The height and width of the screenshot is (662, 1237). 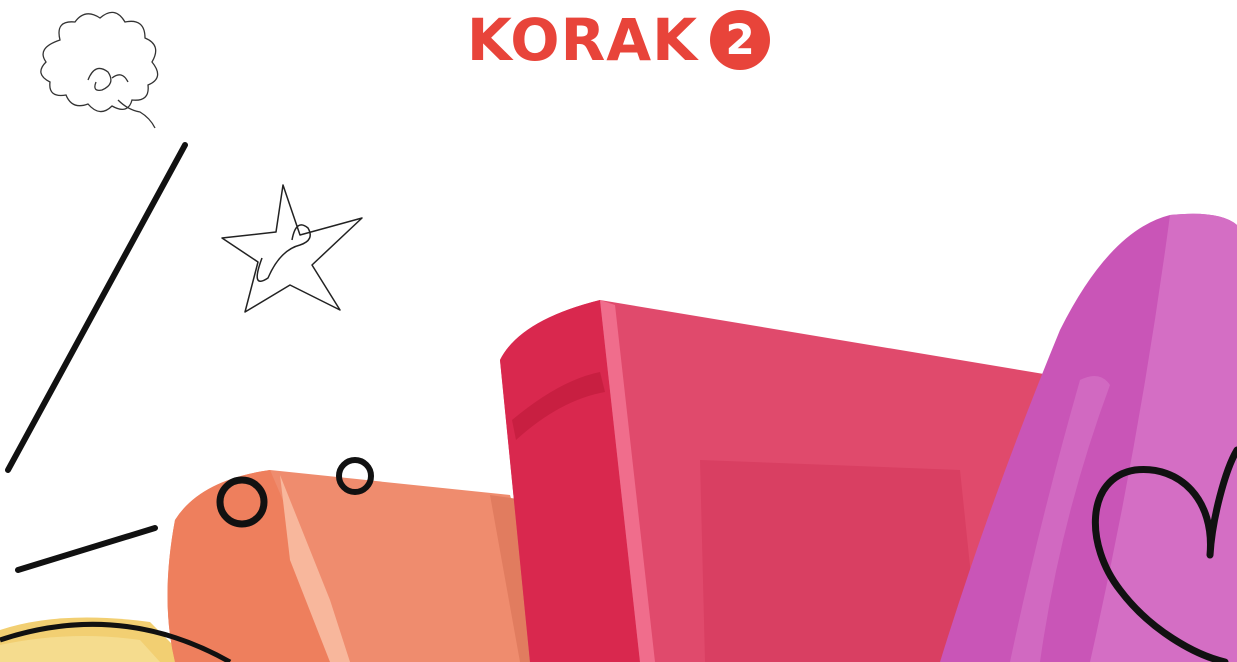 I want to click on step-number-badge: 2, so click(x=740, y=40).